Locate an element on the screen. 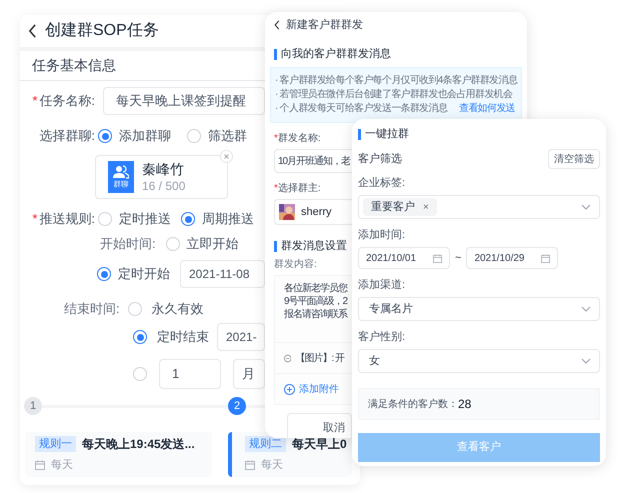 The width and height of the screenshot is (629, 493). field-label: 结束时间: is located at coordinates (92, 309).